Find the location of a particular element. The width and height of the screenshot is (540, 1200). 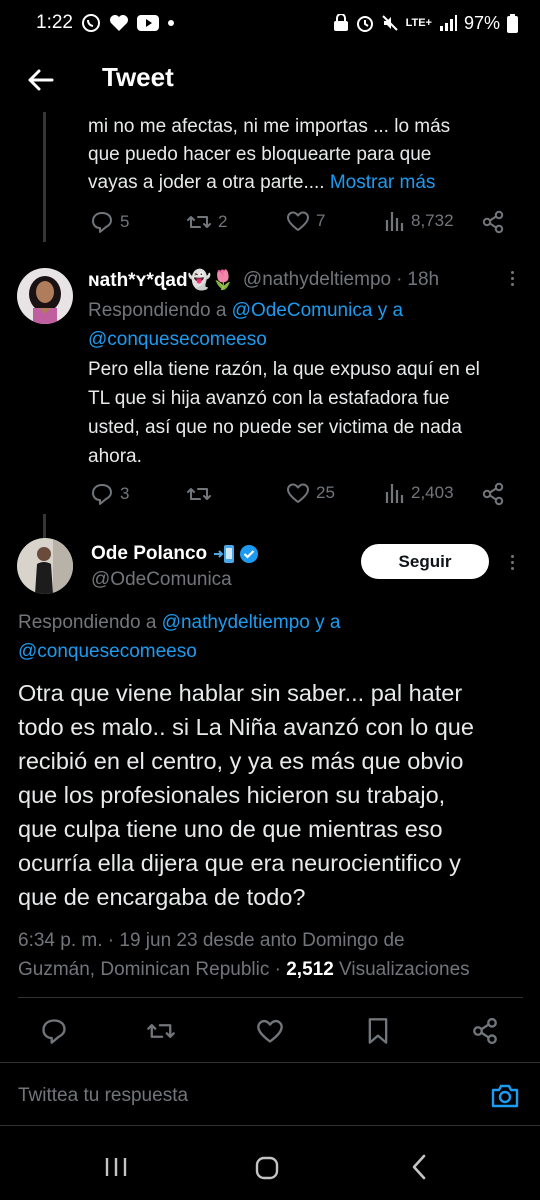

verified-badge-icon is located at coordinates (249, 554).